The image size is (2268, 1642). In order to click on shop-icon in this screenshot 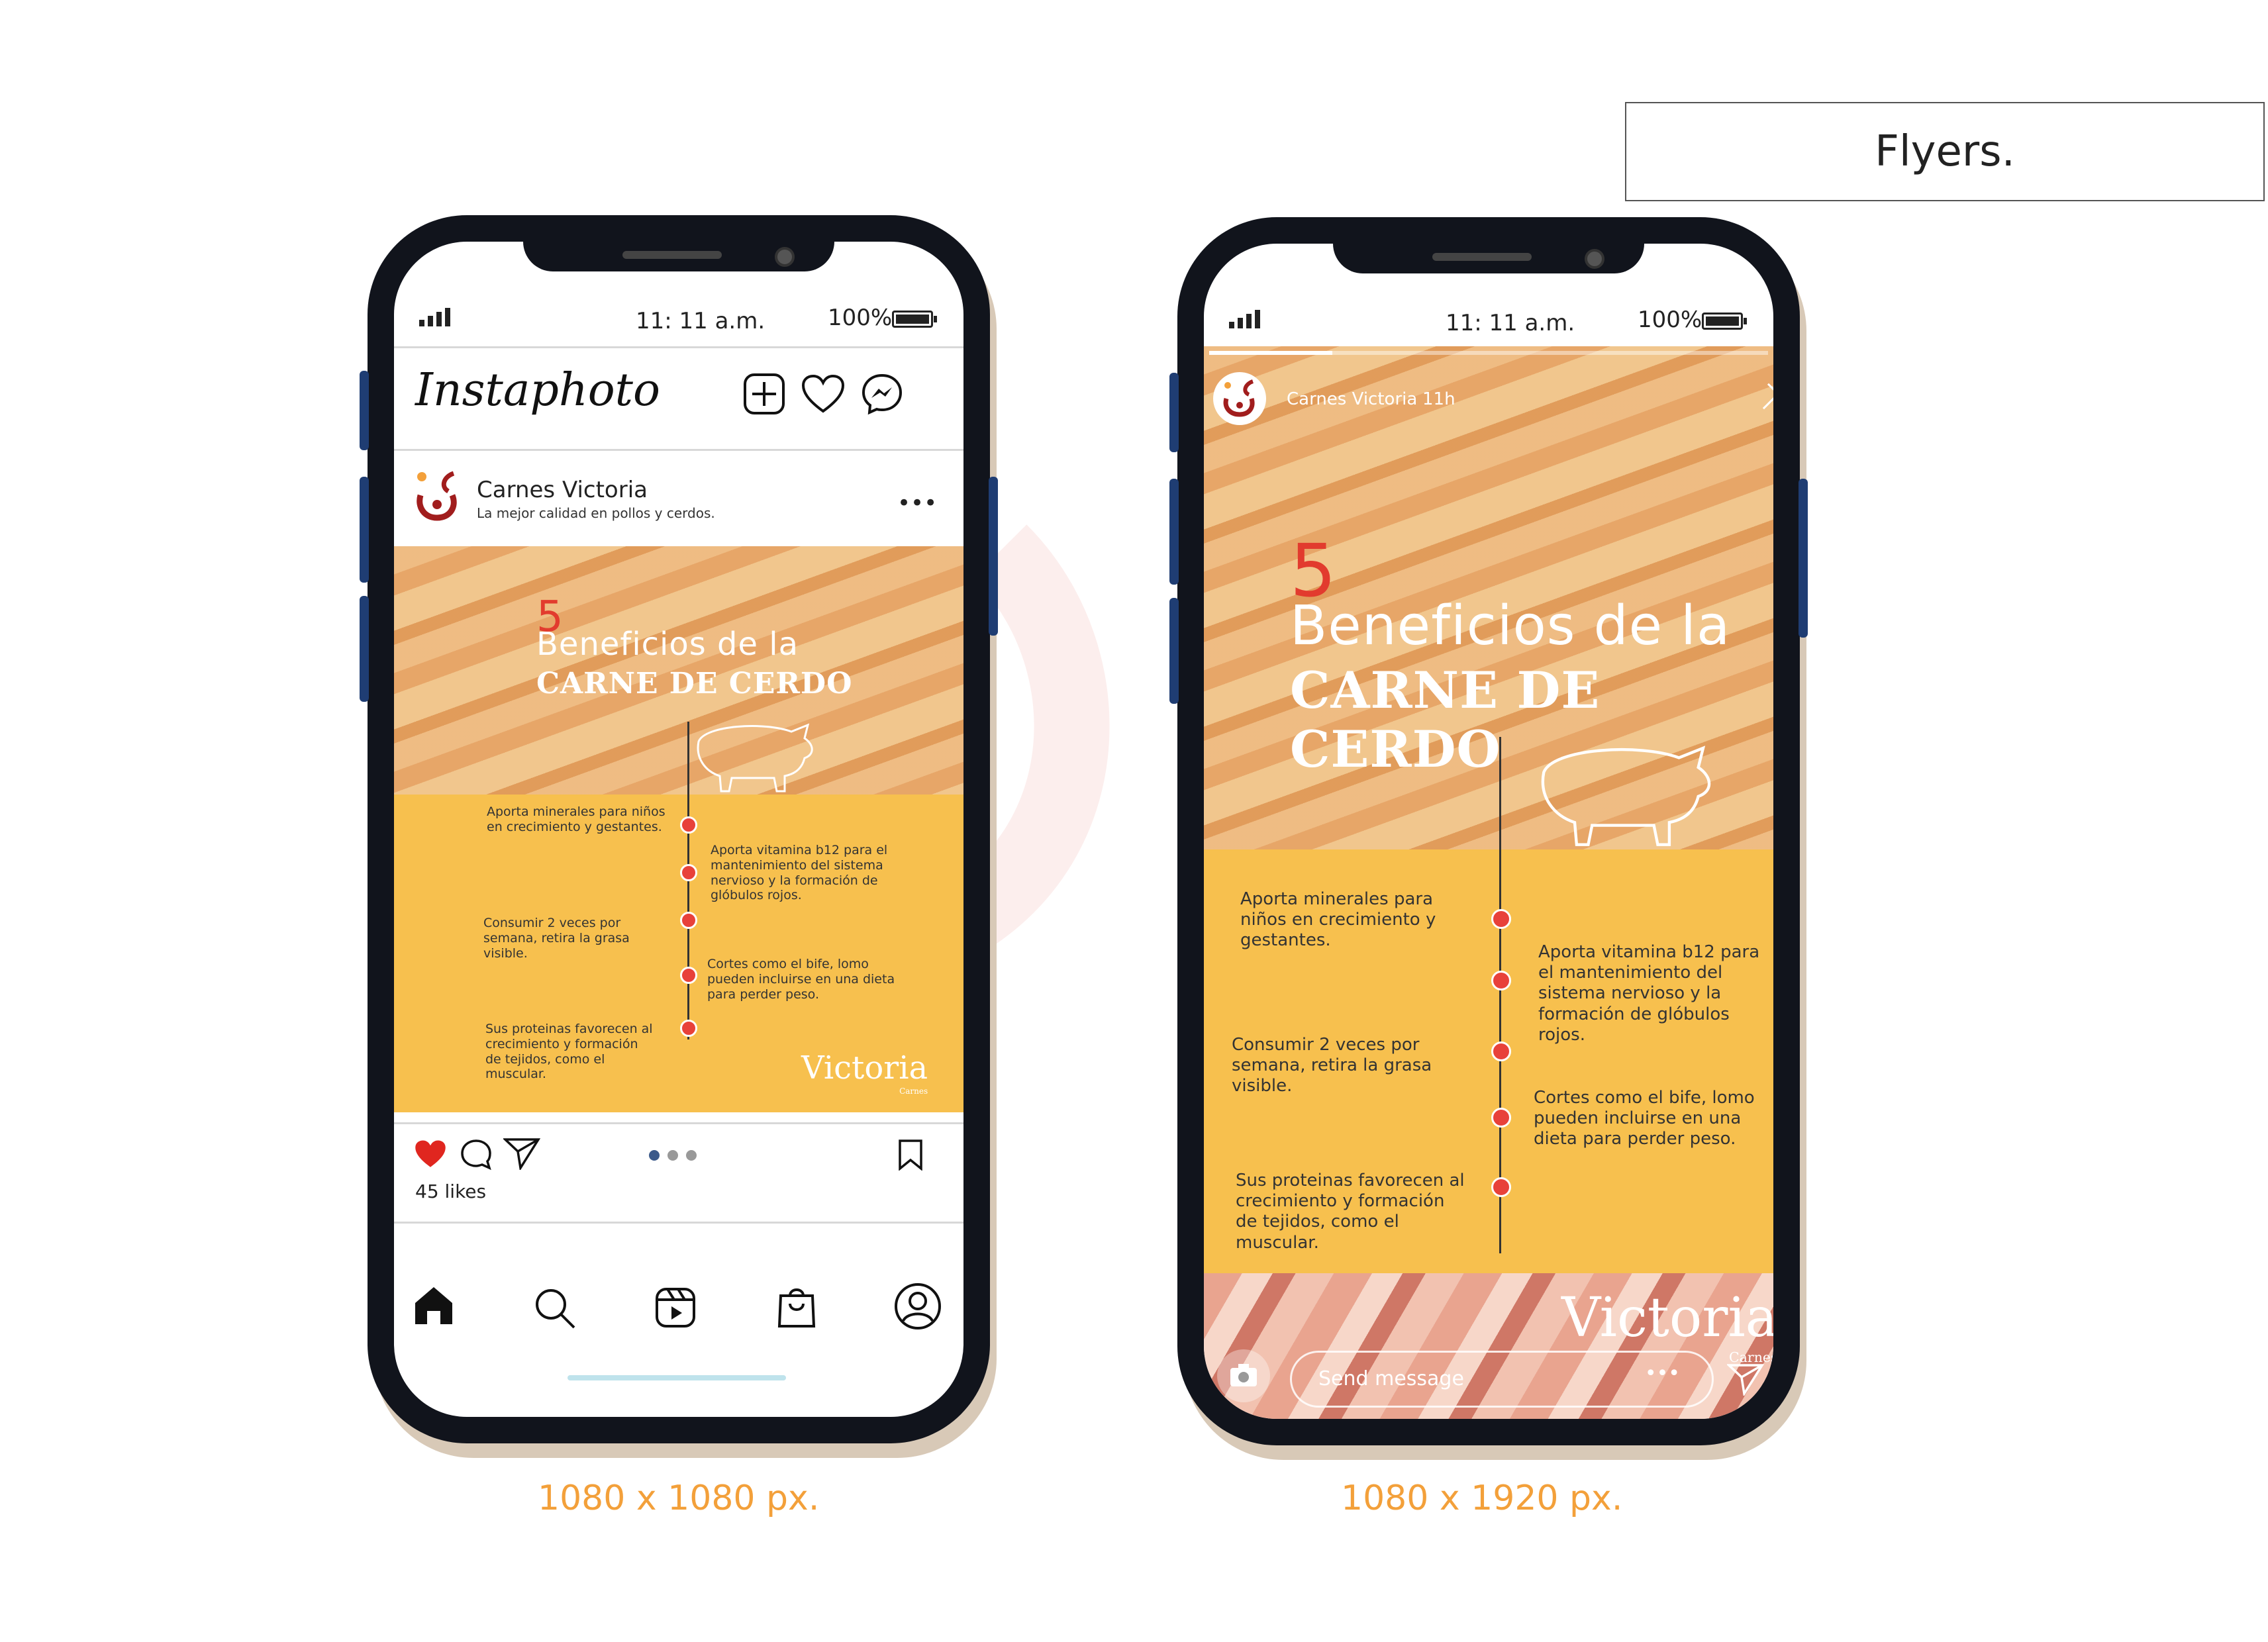, I will do `click(796, 1305)`.